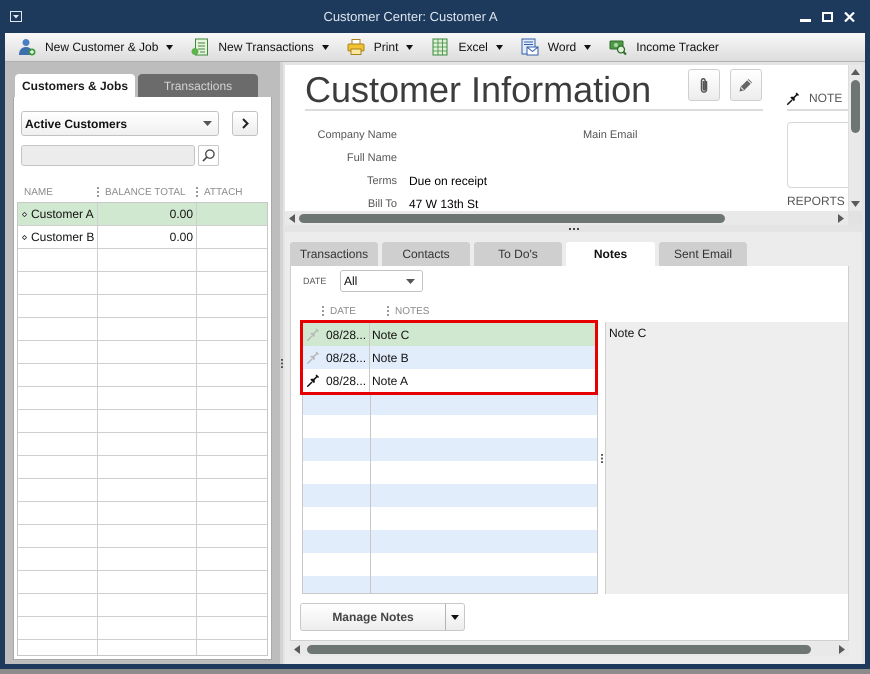  Describe the element at coordinates (849, 17) in the screenshot. I see `close-icon` at that location.